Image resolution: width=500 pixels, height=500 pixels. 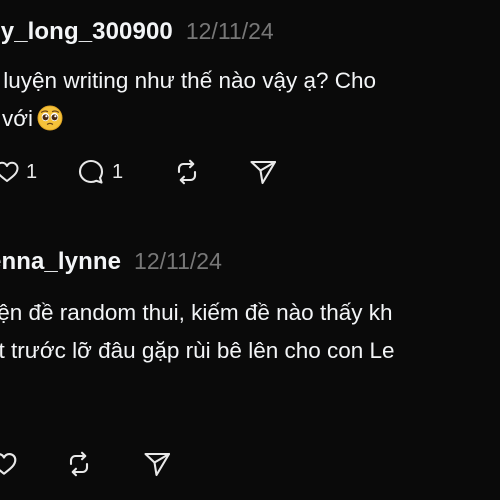 What do you see at coordinates (32, 171) in the screenshot?
I see `like-count: 1` at bounding box center [32, 171].